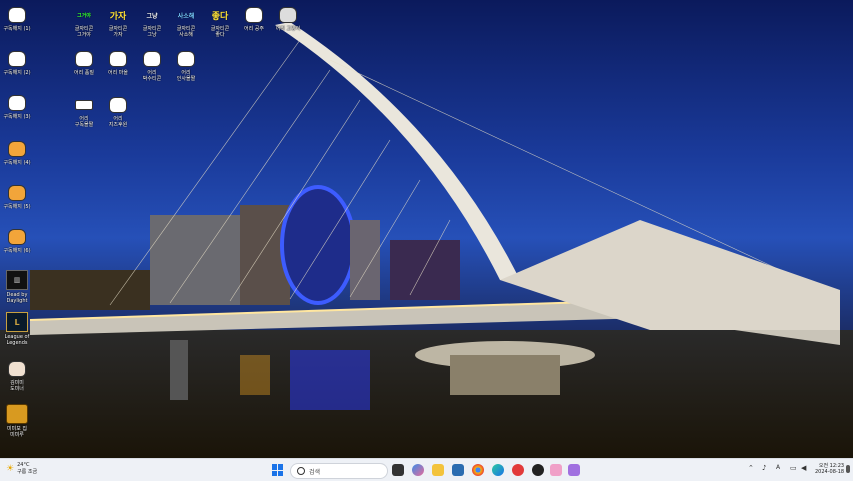  Describe the element at coordinates (17, 322) in the screenshot. I see `league-of-legends-icon: L` at that location.